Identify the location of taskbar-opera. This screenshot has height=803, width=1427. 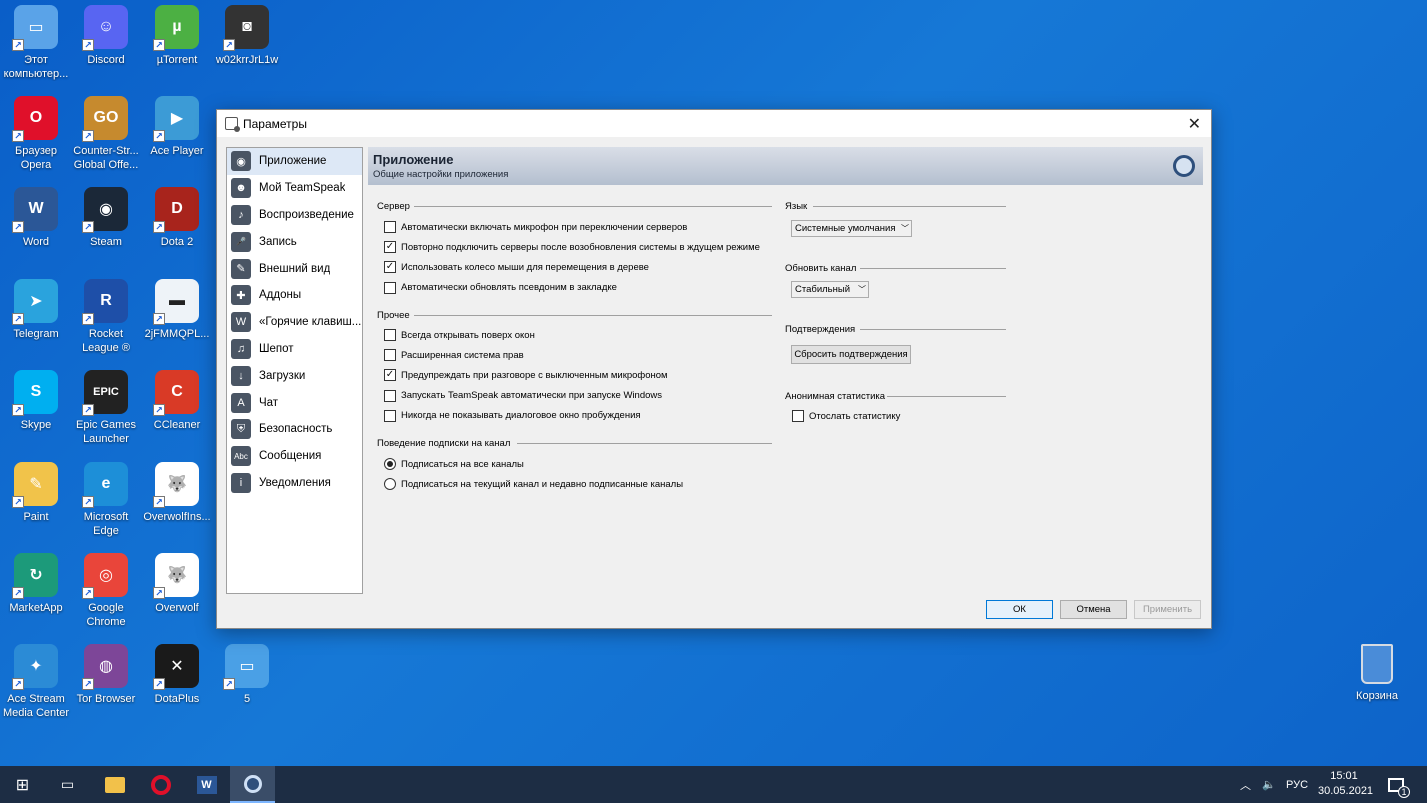
(160, 784).